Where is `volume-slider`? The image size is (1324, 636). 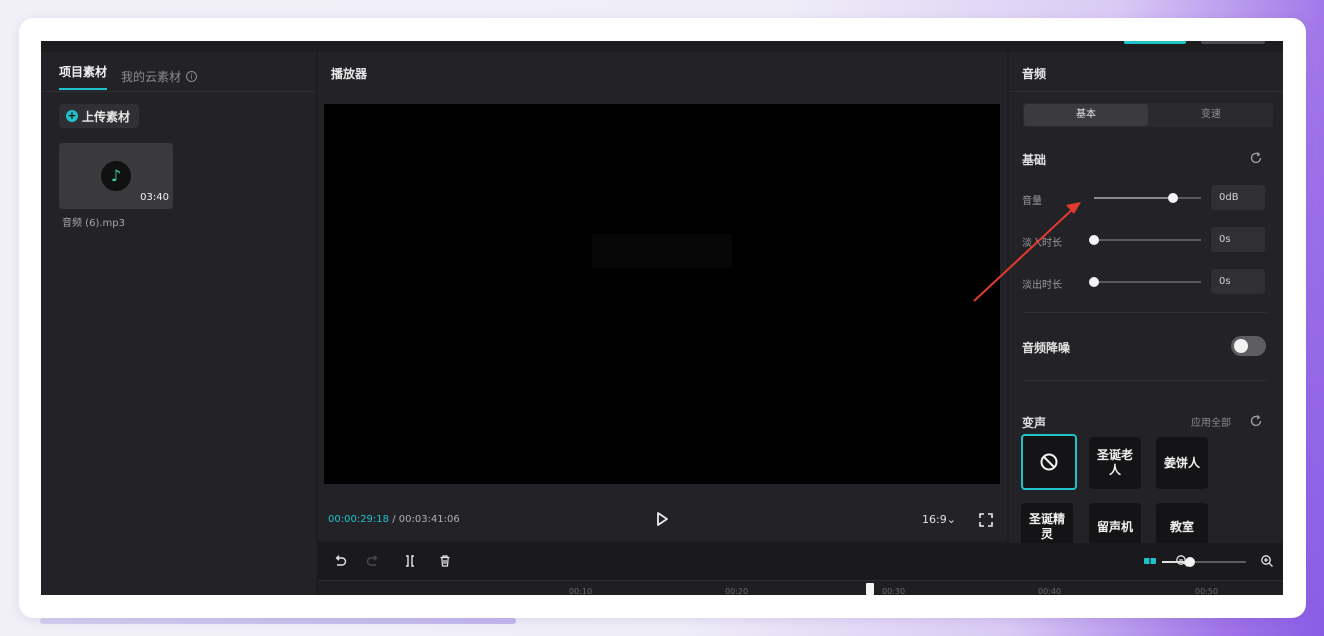 volume-slider is located at coordinates (1147, 198).